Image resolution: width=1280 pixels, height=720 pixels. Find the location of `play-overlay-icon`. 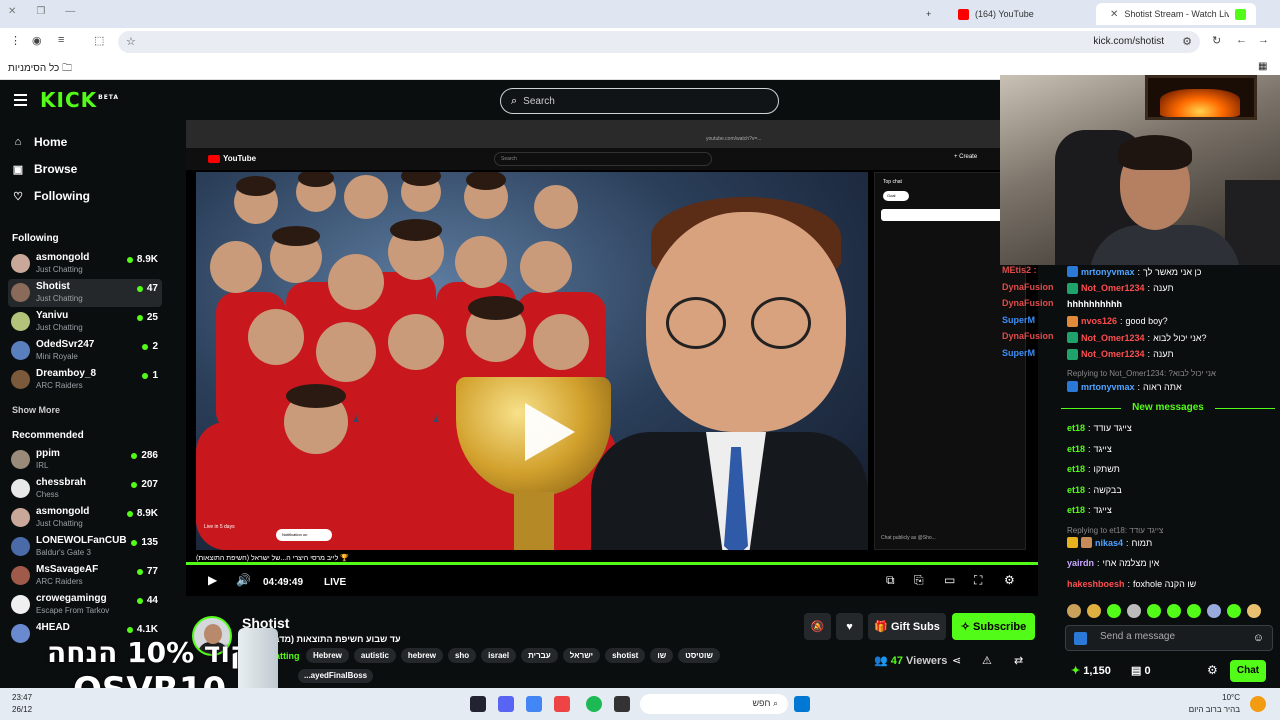

play-overlay-icon is located at coordinates (546, 432).